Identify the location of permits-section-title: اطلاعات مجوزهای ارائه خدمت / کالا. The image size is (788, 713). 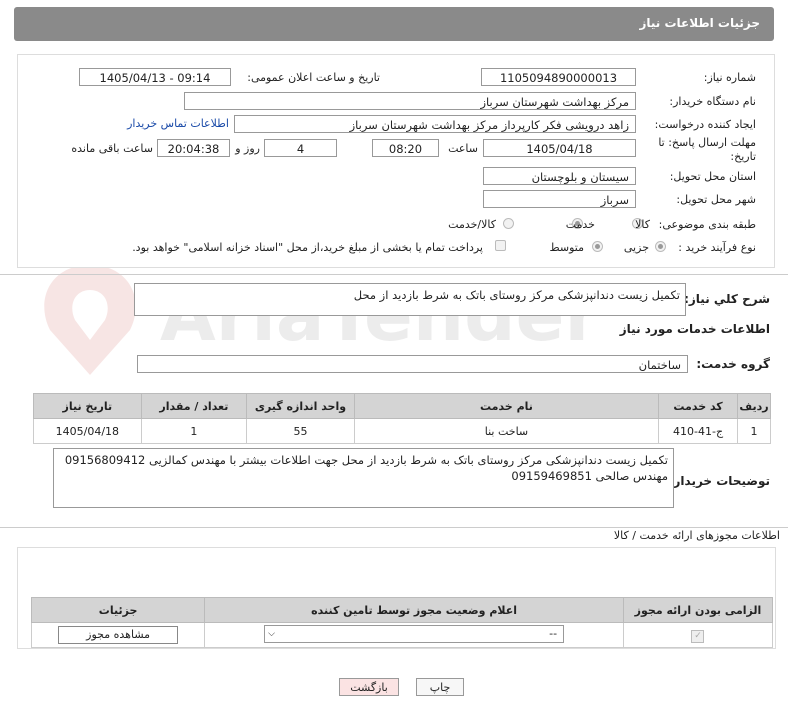
(696, 535).